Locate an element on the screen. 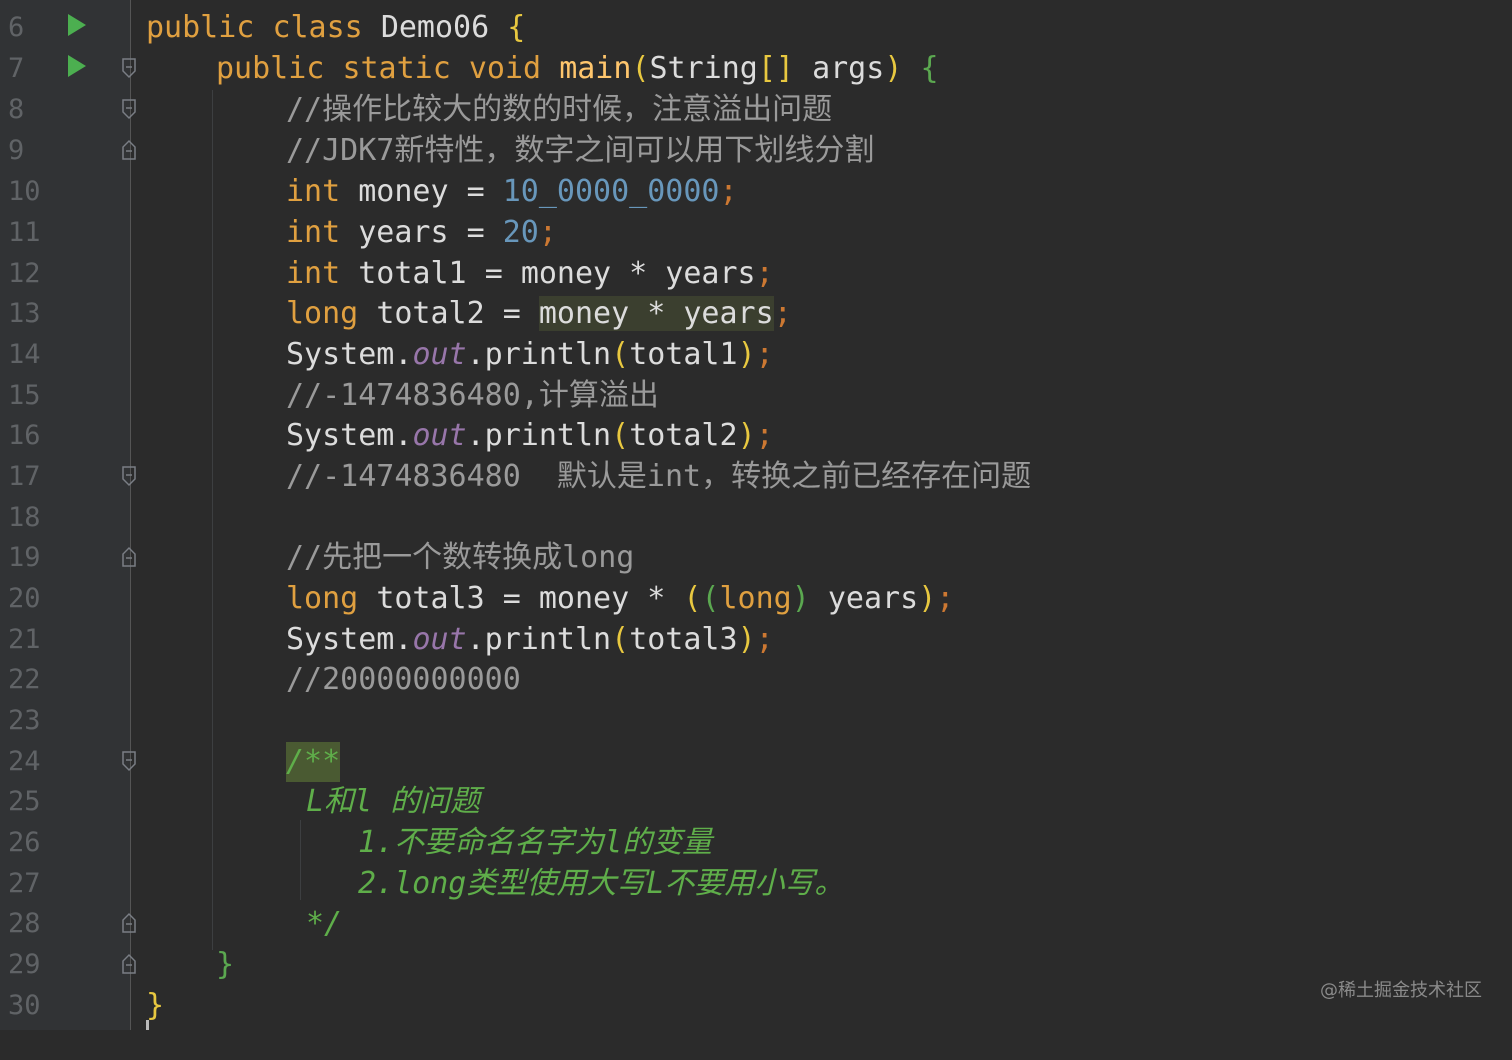 The height and width of the screenshot is (1060, 1512). doc-comment-end: */ is located at coordinates (324, 923).